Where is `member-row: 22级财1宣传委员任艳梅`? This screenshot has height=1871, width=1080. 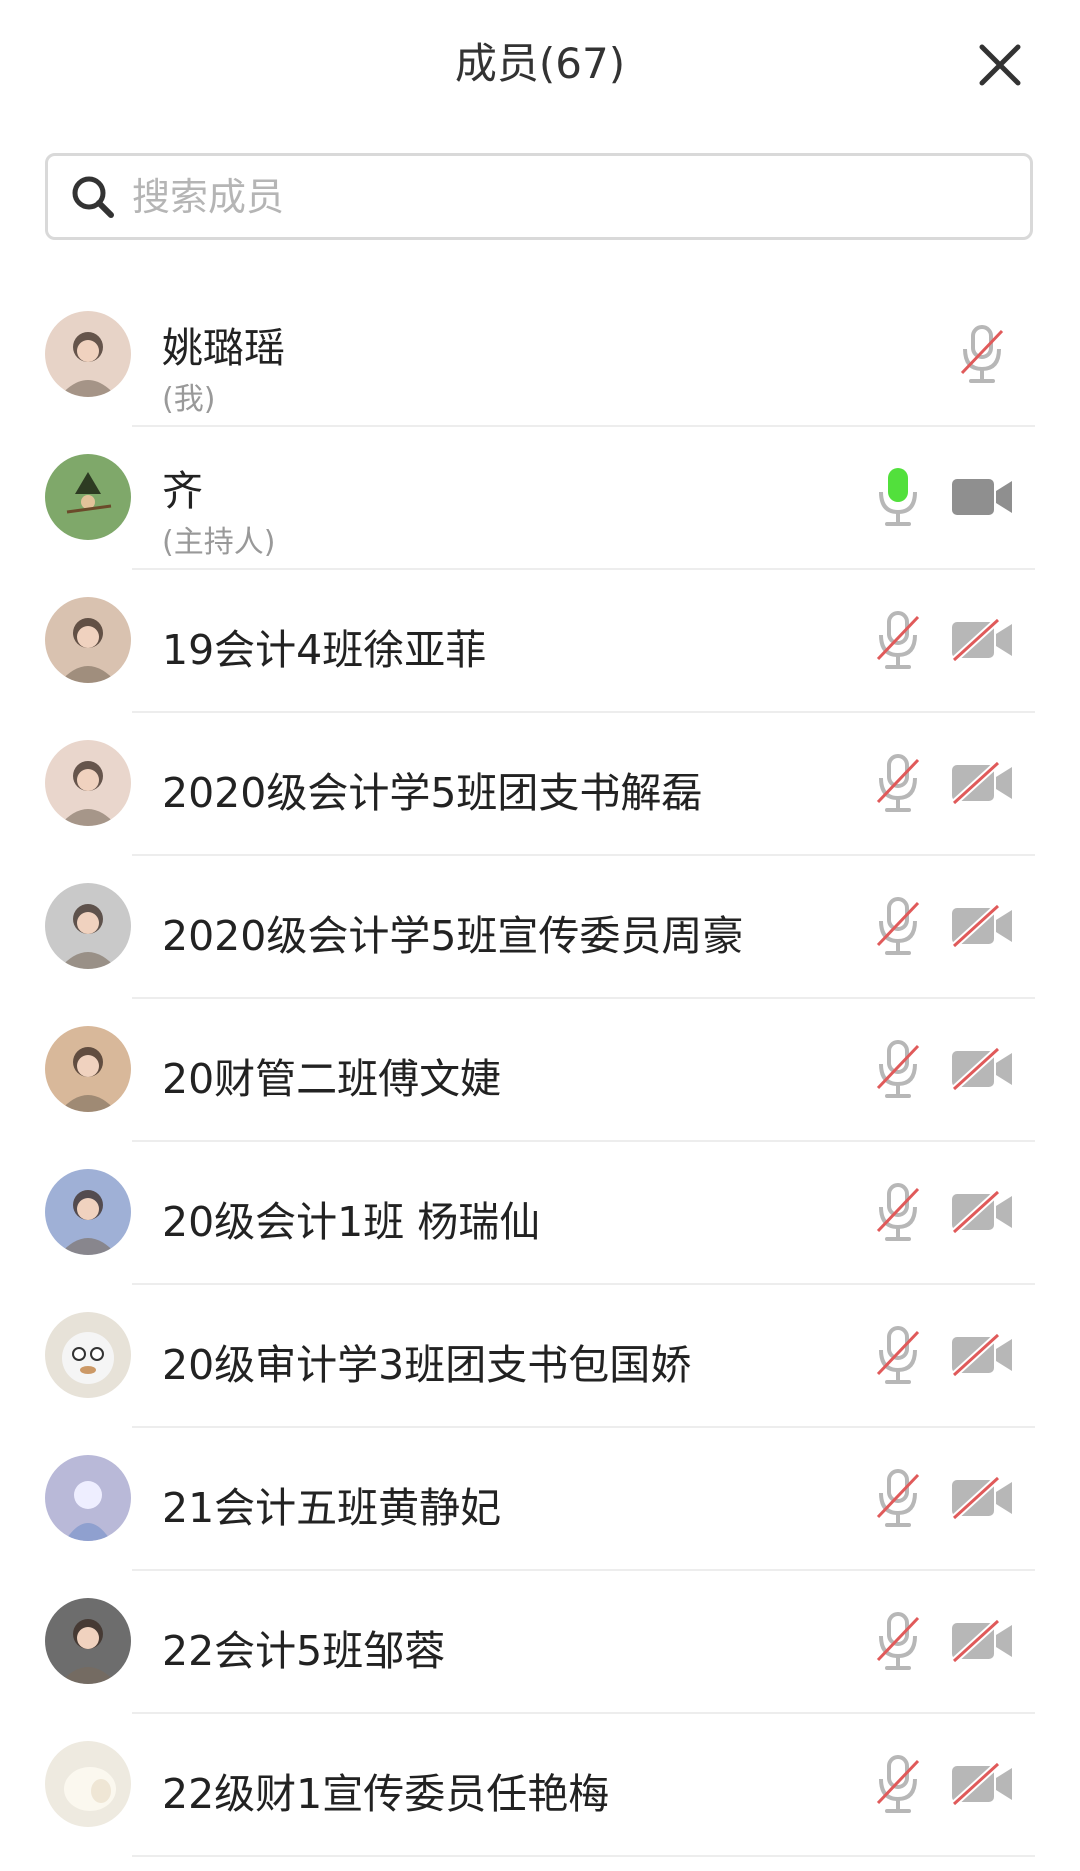 member-row: 22级财1宣传委员任艳梅 is located at coordinates (540, 1785).